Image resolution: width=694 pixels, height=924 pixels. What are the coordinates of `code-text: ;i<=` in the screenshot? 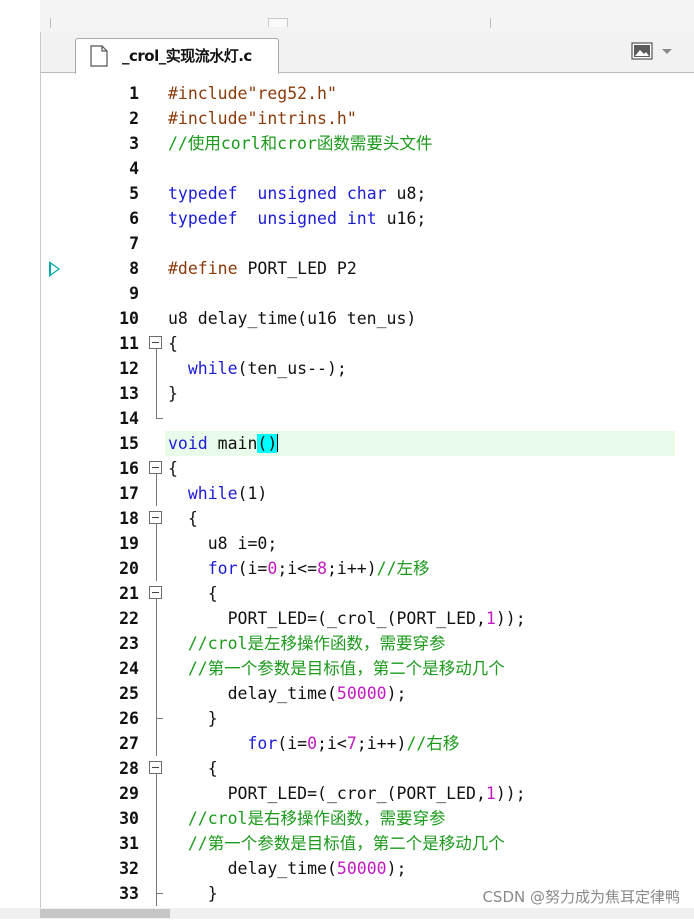 It's located at (297, 568).